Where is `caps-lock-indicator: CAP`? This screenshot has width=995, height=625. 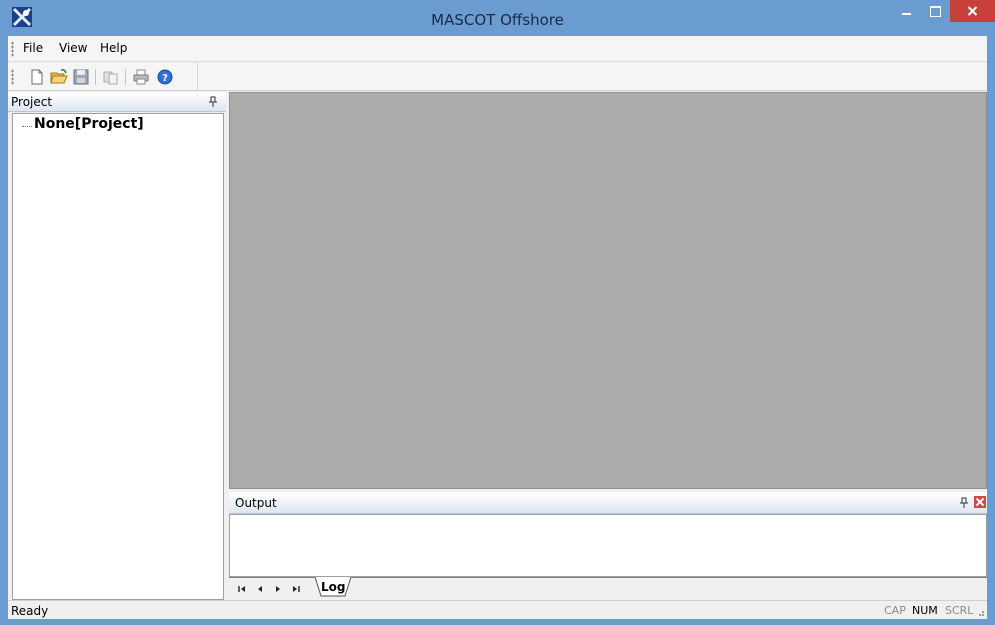
caps-lock-indicator: CAP is located at coordinates (895, 610).